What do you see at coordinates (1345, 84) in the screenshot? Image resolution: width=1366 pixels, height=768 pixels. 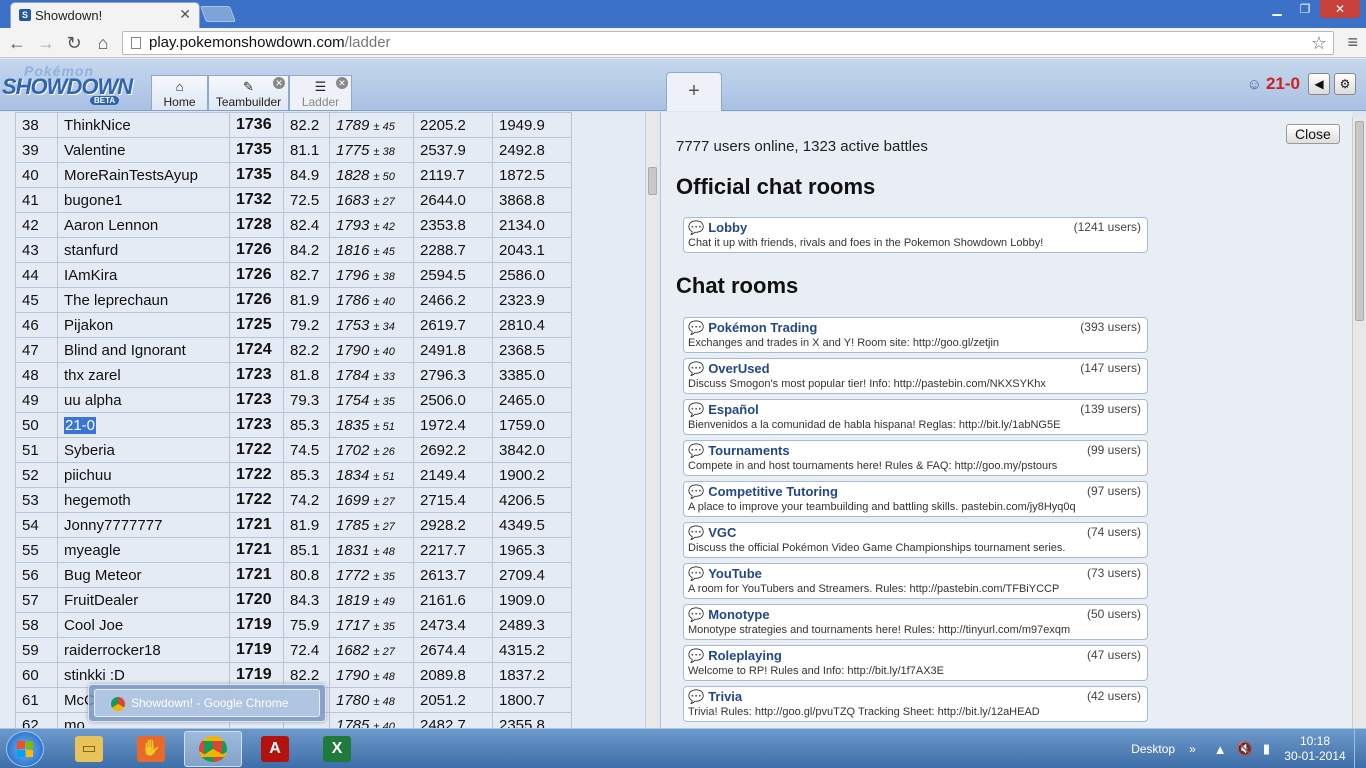 I see `gear-icon: ⚙` at bounding box center [1345, 84].